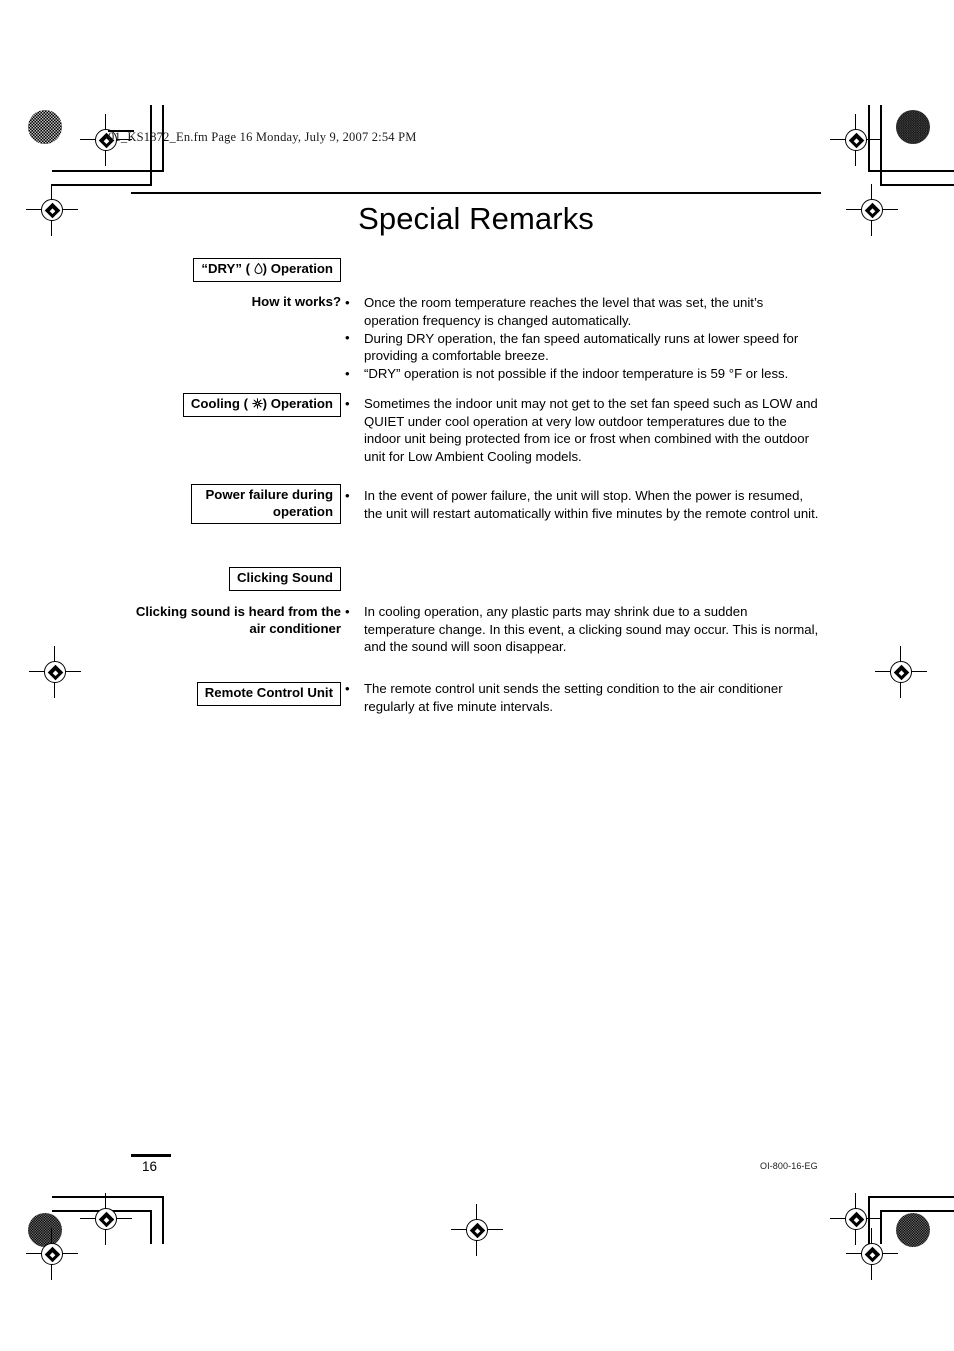 This screenshot has height=1351, width=954. What do you see at coordinates (150, 1166) in the screenshot?
I see `page-number: 16` at bounding box center [150, 1166].